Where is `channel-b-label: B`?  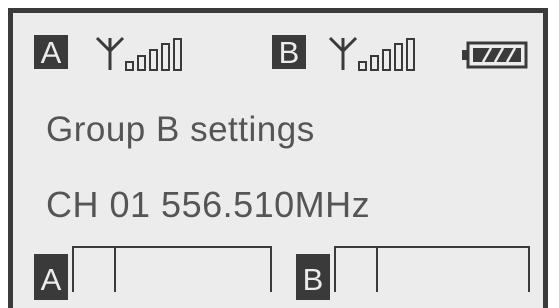
channel-b-label: B is located at coordinates (289, 52).